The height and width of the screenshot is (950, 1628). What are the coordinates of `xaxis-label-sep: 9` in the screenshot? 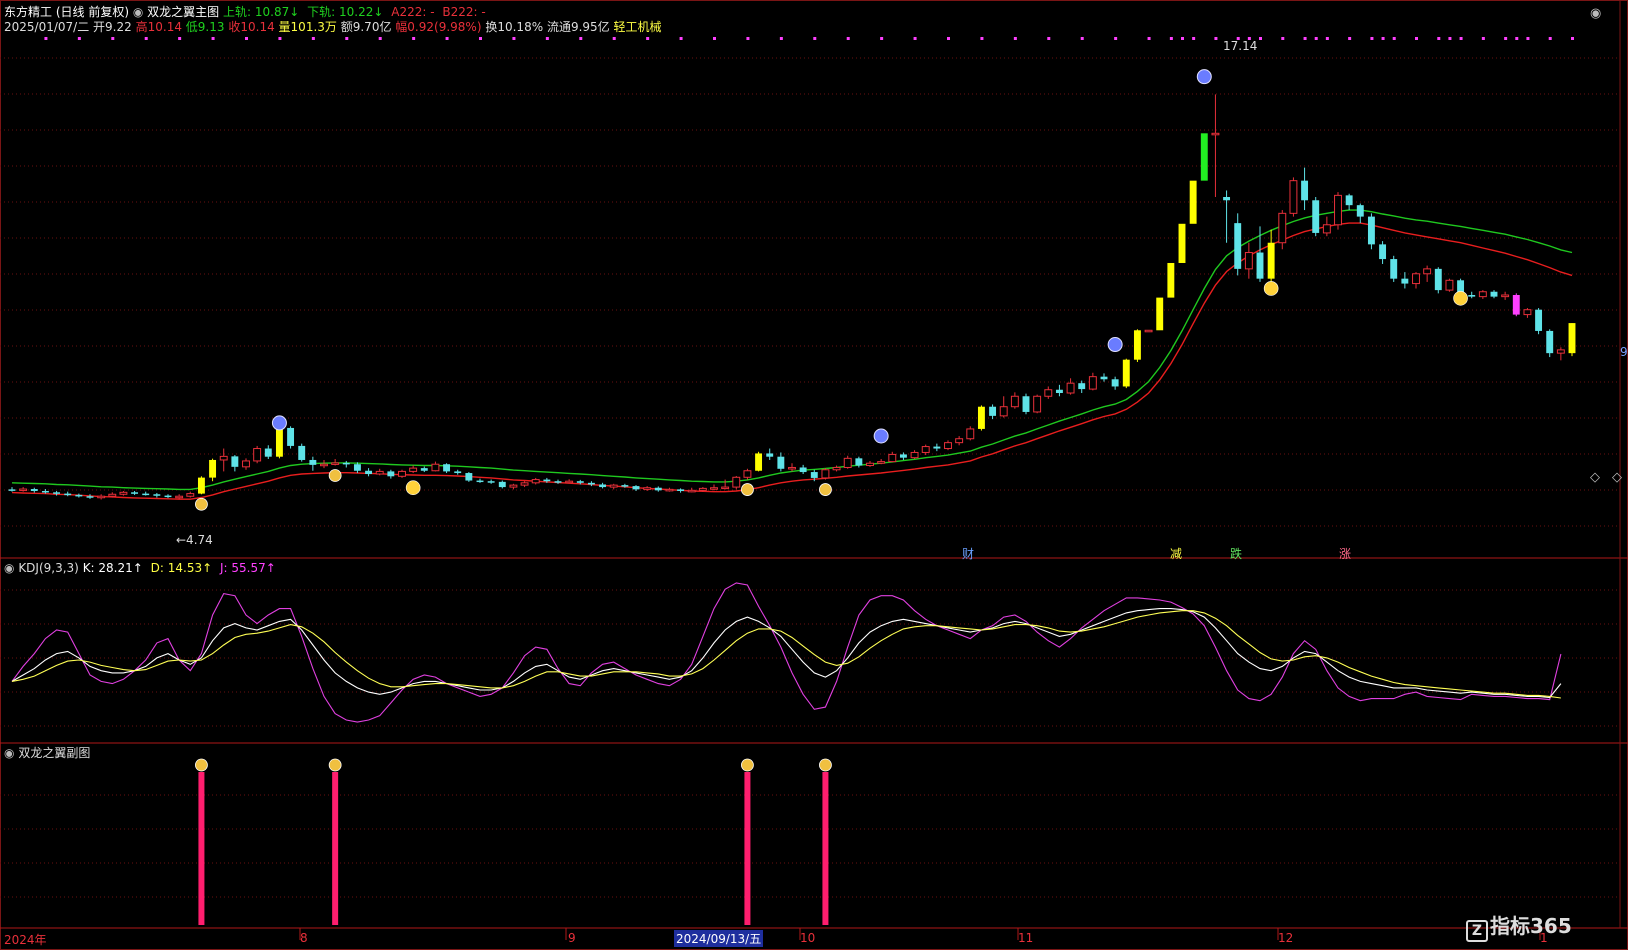 It's located at (572, 938).